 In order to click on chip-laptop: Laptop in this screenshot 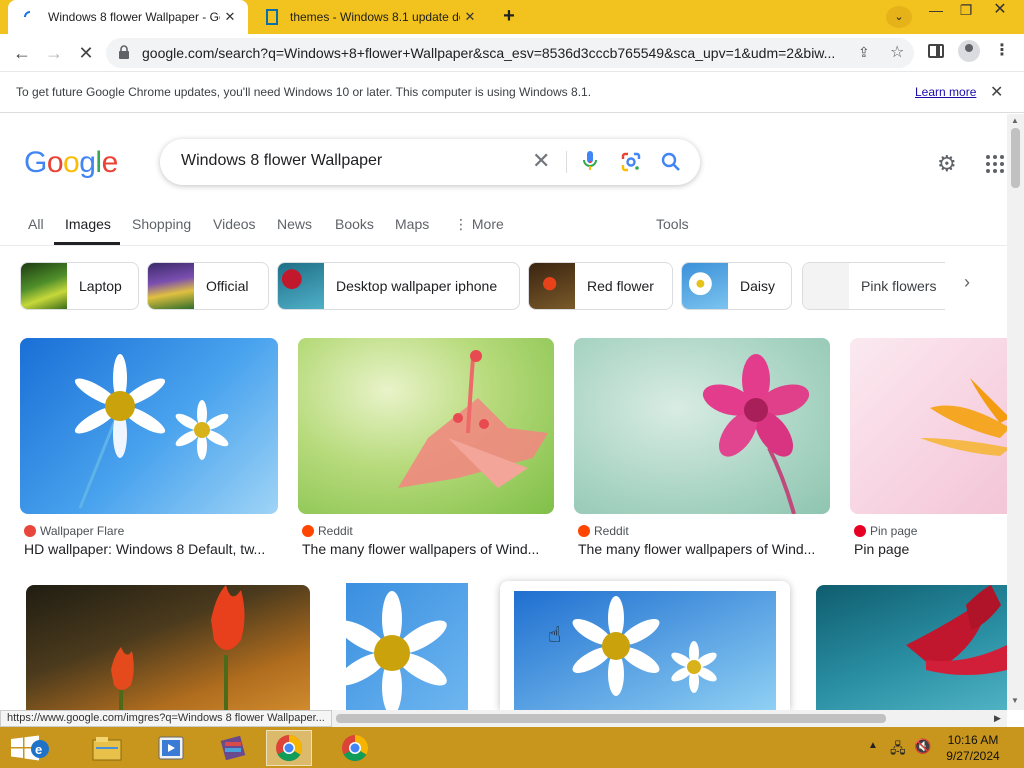, I will do `click(79, 286)`.